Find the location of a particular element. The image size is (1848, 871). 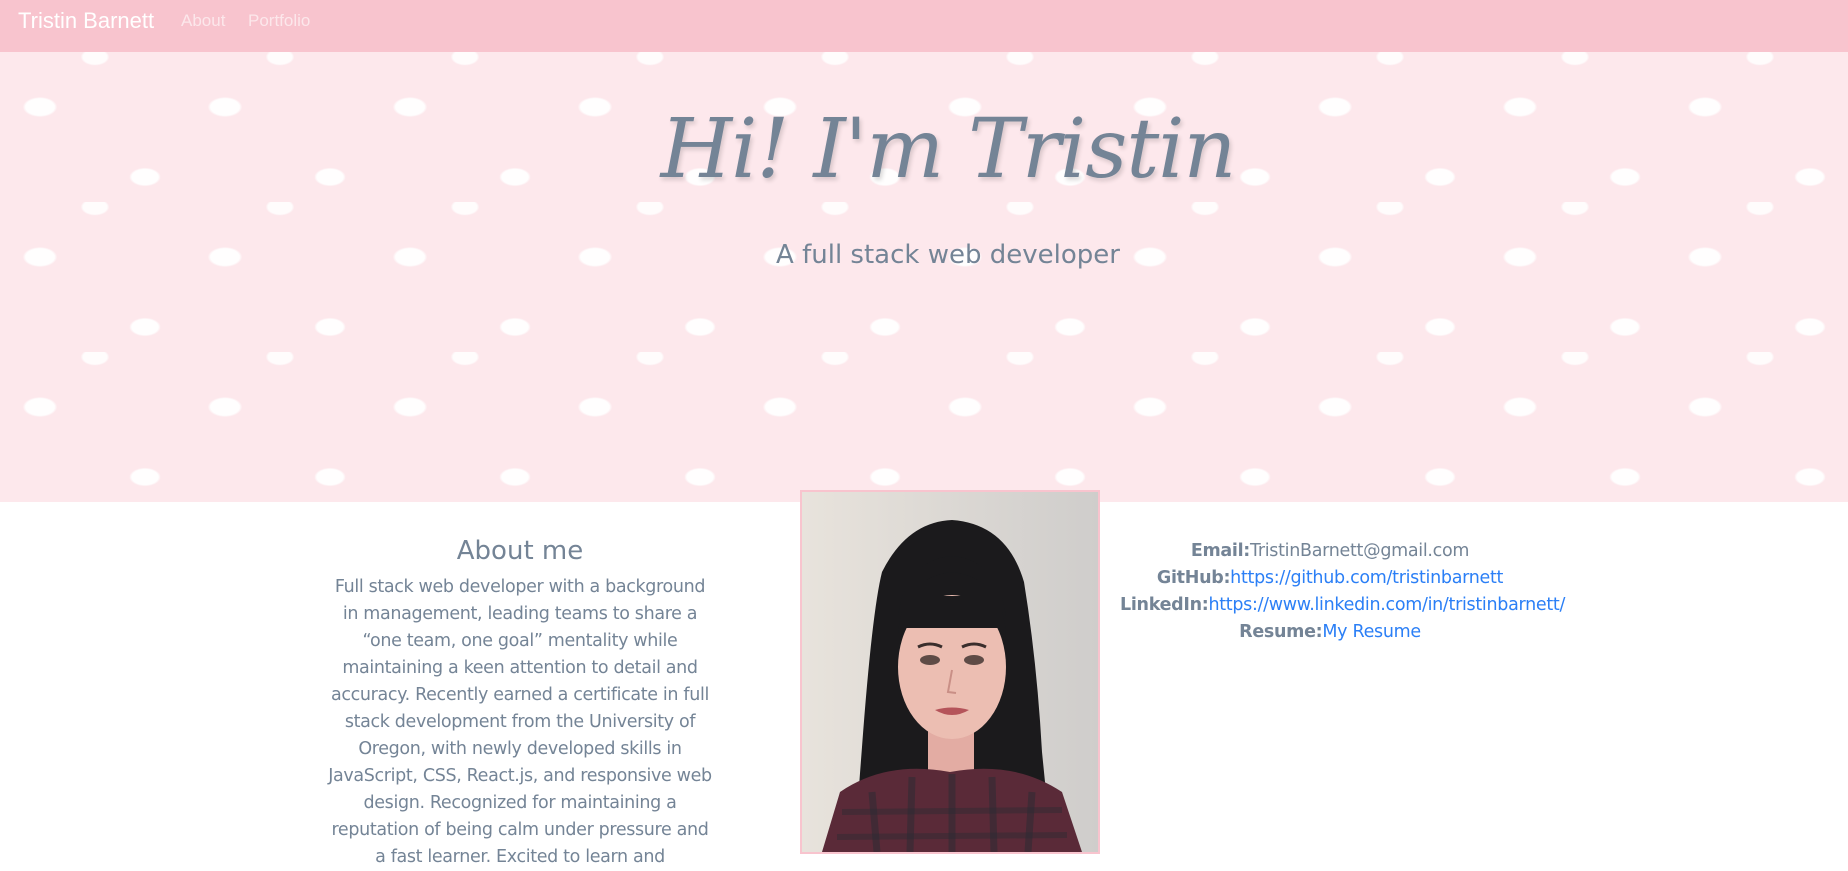

portrait-photo is located at coordinates (950, 672).